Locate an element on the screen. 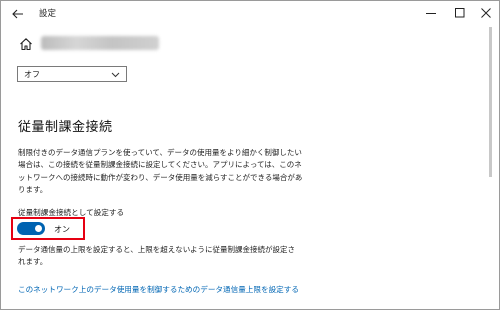  maximize-button is located at coordinates (460, 13).